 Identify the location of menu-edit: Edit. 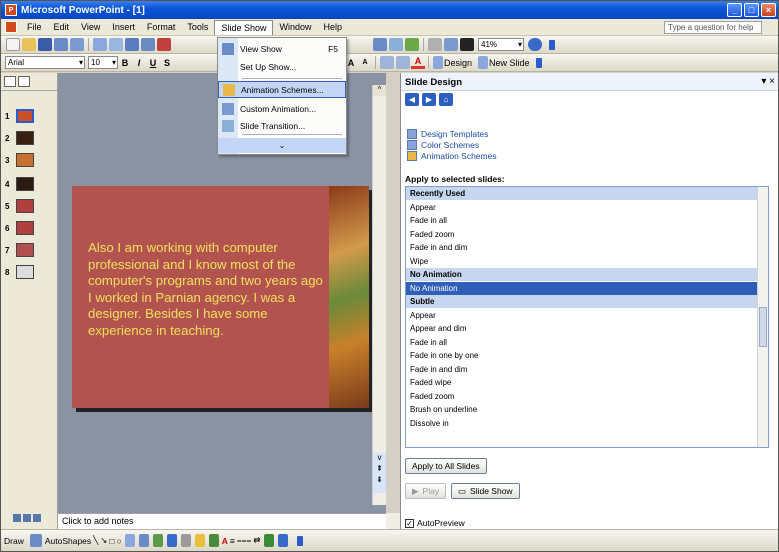
(62, 27).